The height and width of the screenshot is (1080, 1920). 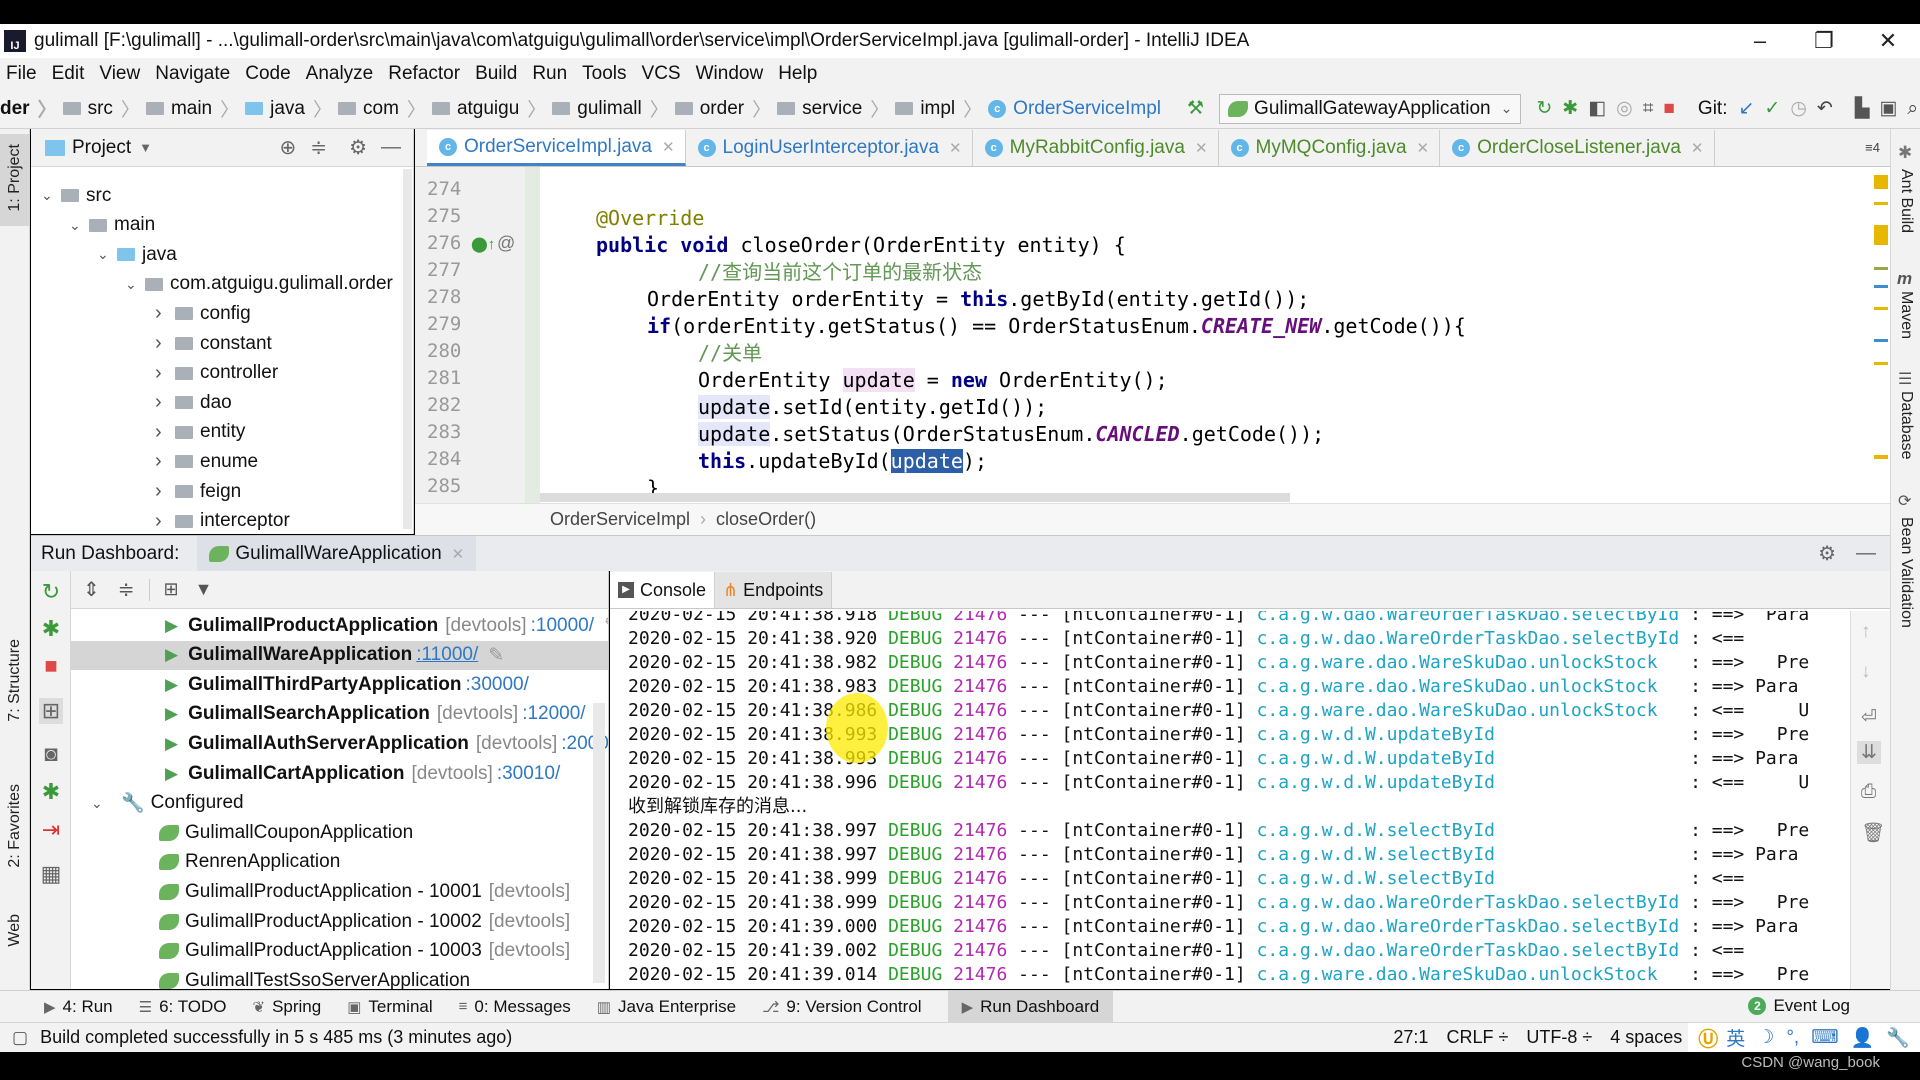 I want to click on tab-endpoints: ⋔ Endpoints, so click(x=774, y=590).